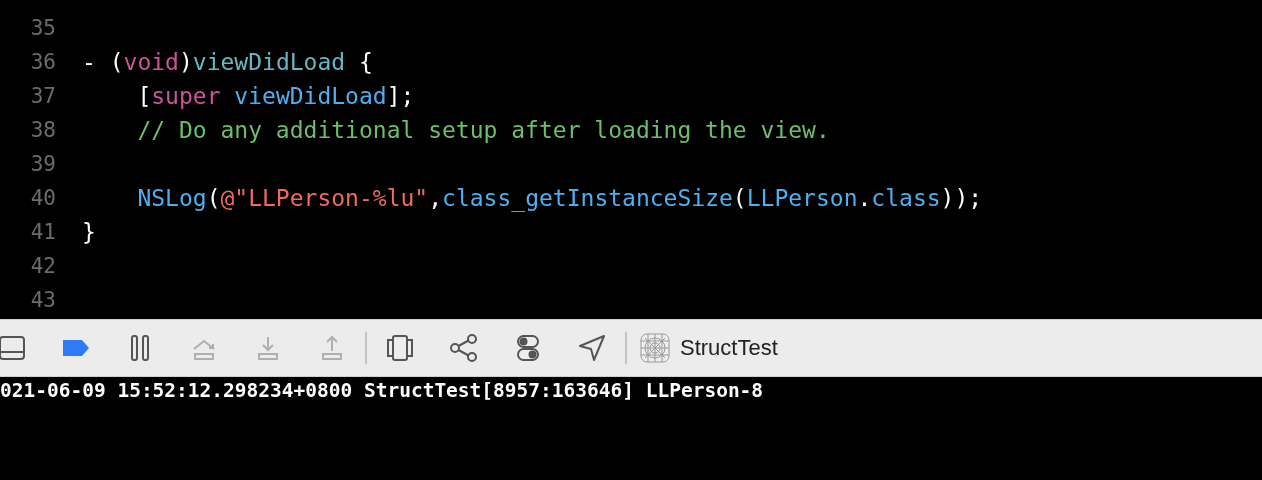 This screenshot has height=480, width=1262. I want to click on line-number: 43, so click(42, 300).